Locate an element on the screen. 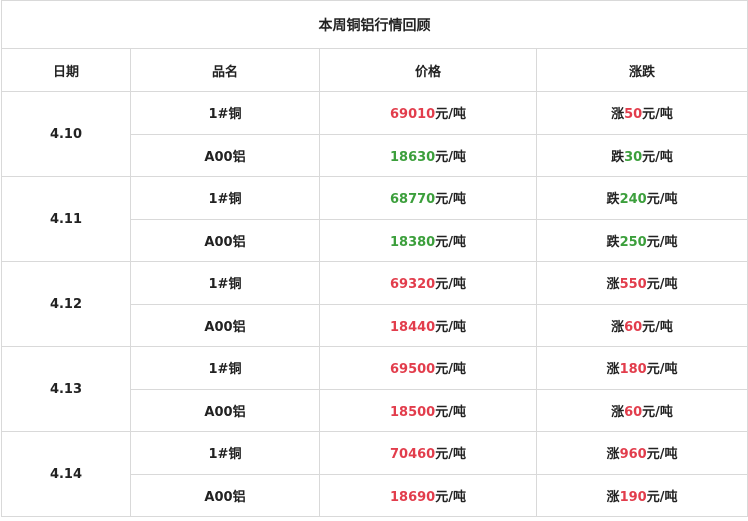 This screenshot has height=521, width=748. price-value: 68770 is located at coordinates (413, 200).